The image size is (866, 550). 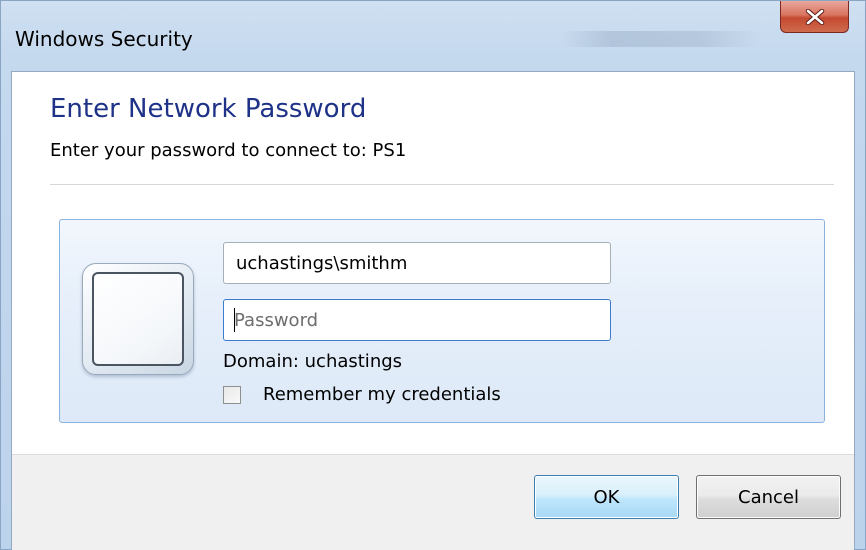 I want to click on cancel-button: Cancel, so click(x=768, y=497).